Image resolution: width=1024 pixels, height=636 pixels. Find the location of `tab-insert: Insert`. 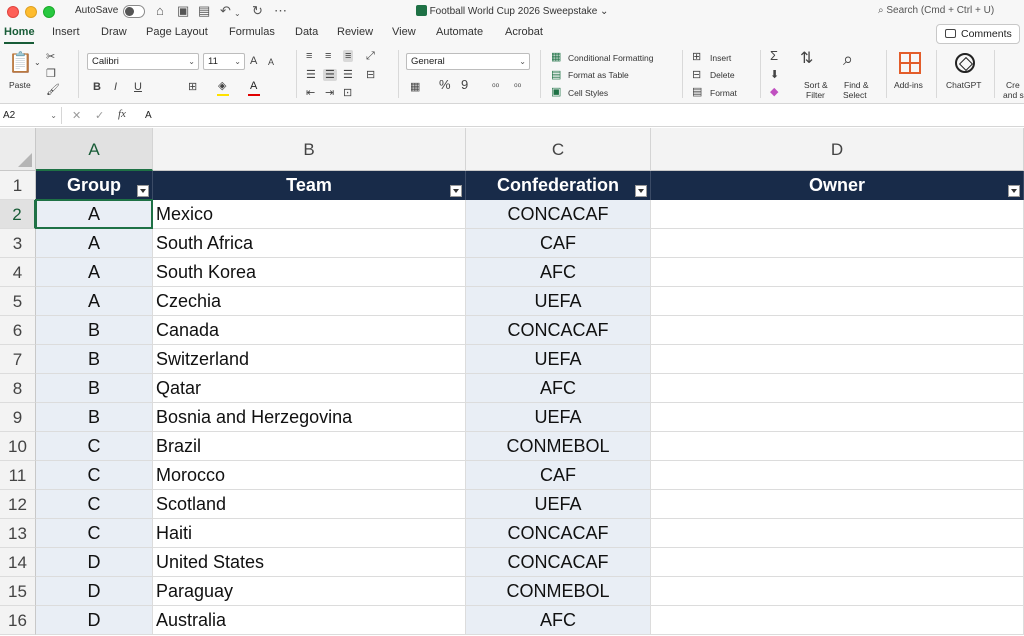

tab-insert: Insert is located at coordinates (66, 32).